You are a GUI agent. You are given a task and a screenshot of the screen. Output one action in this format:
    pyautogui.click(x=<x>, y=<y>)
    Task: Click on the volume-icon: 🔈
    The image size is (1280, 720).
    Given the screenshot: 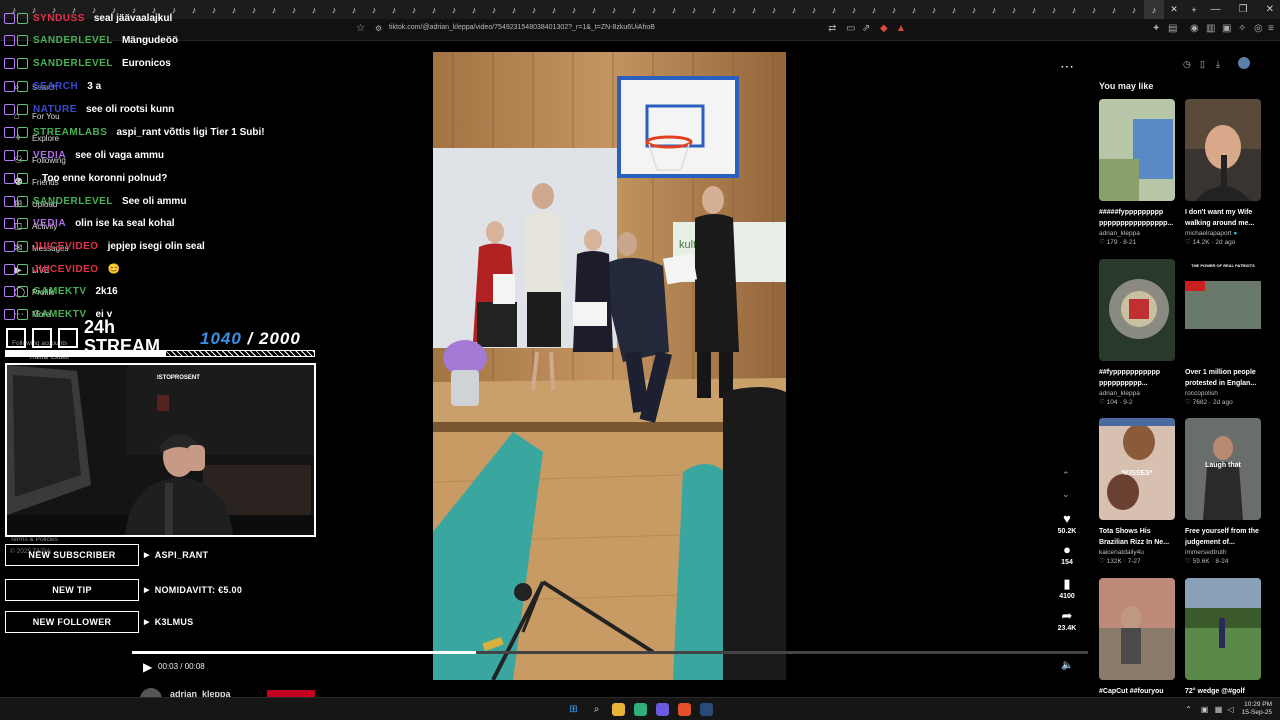 What is the action you would take?
    pyautogui.click(x=1067, y=665)
    